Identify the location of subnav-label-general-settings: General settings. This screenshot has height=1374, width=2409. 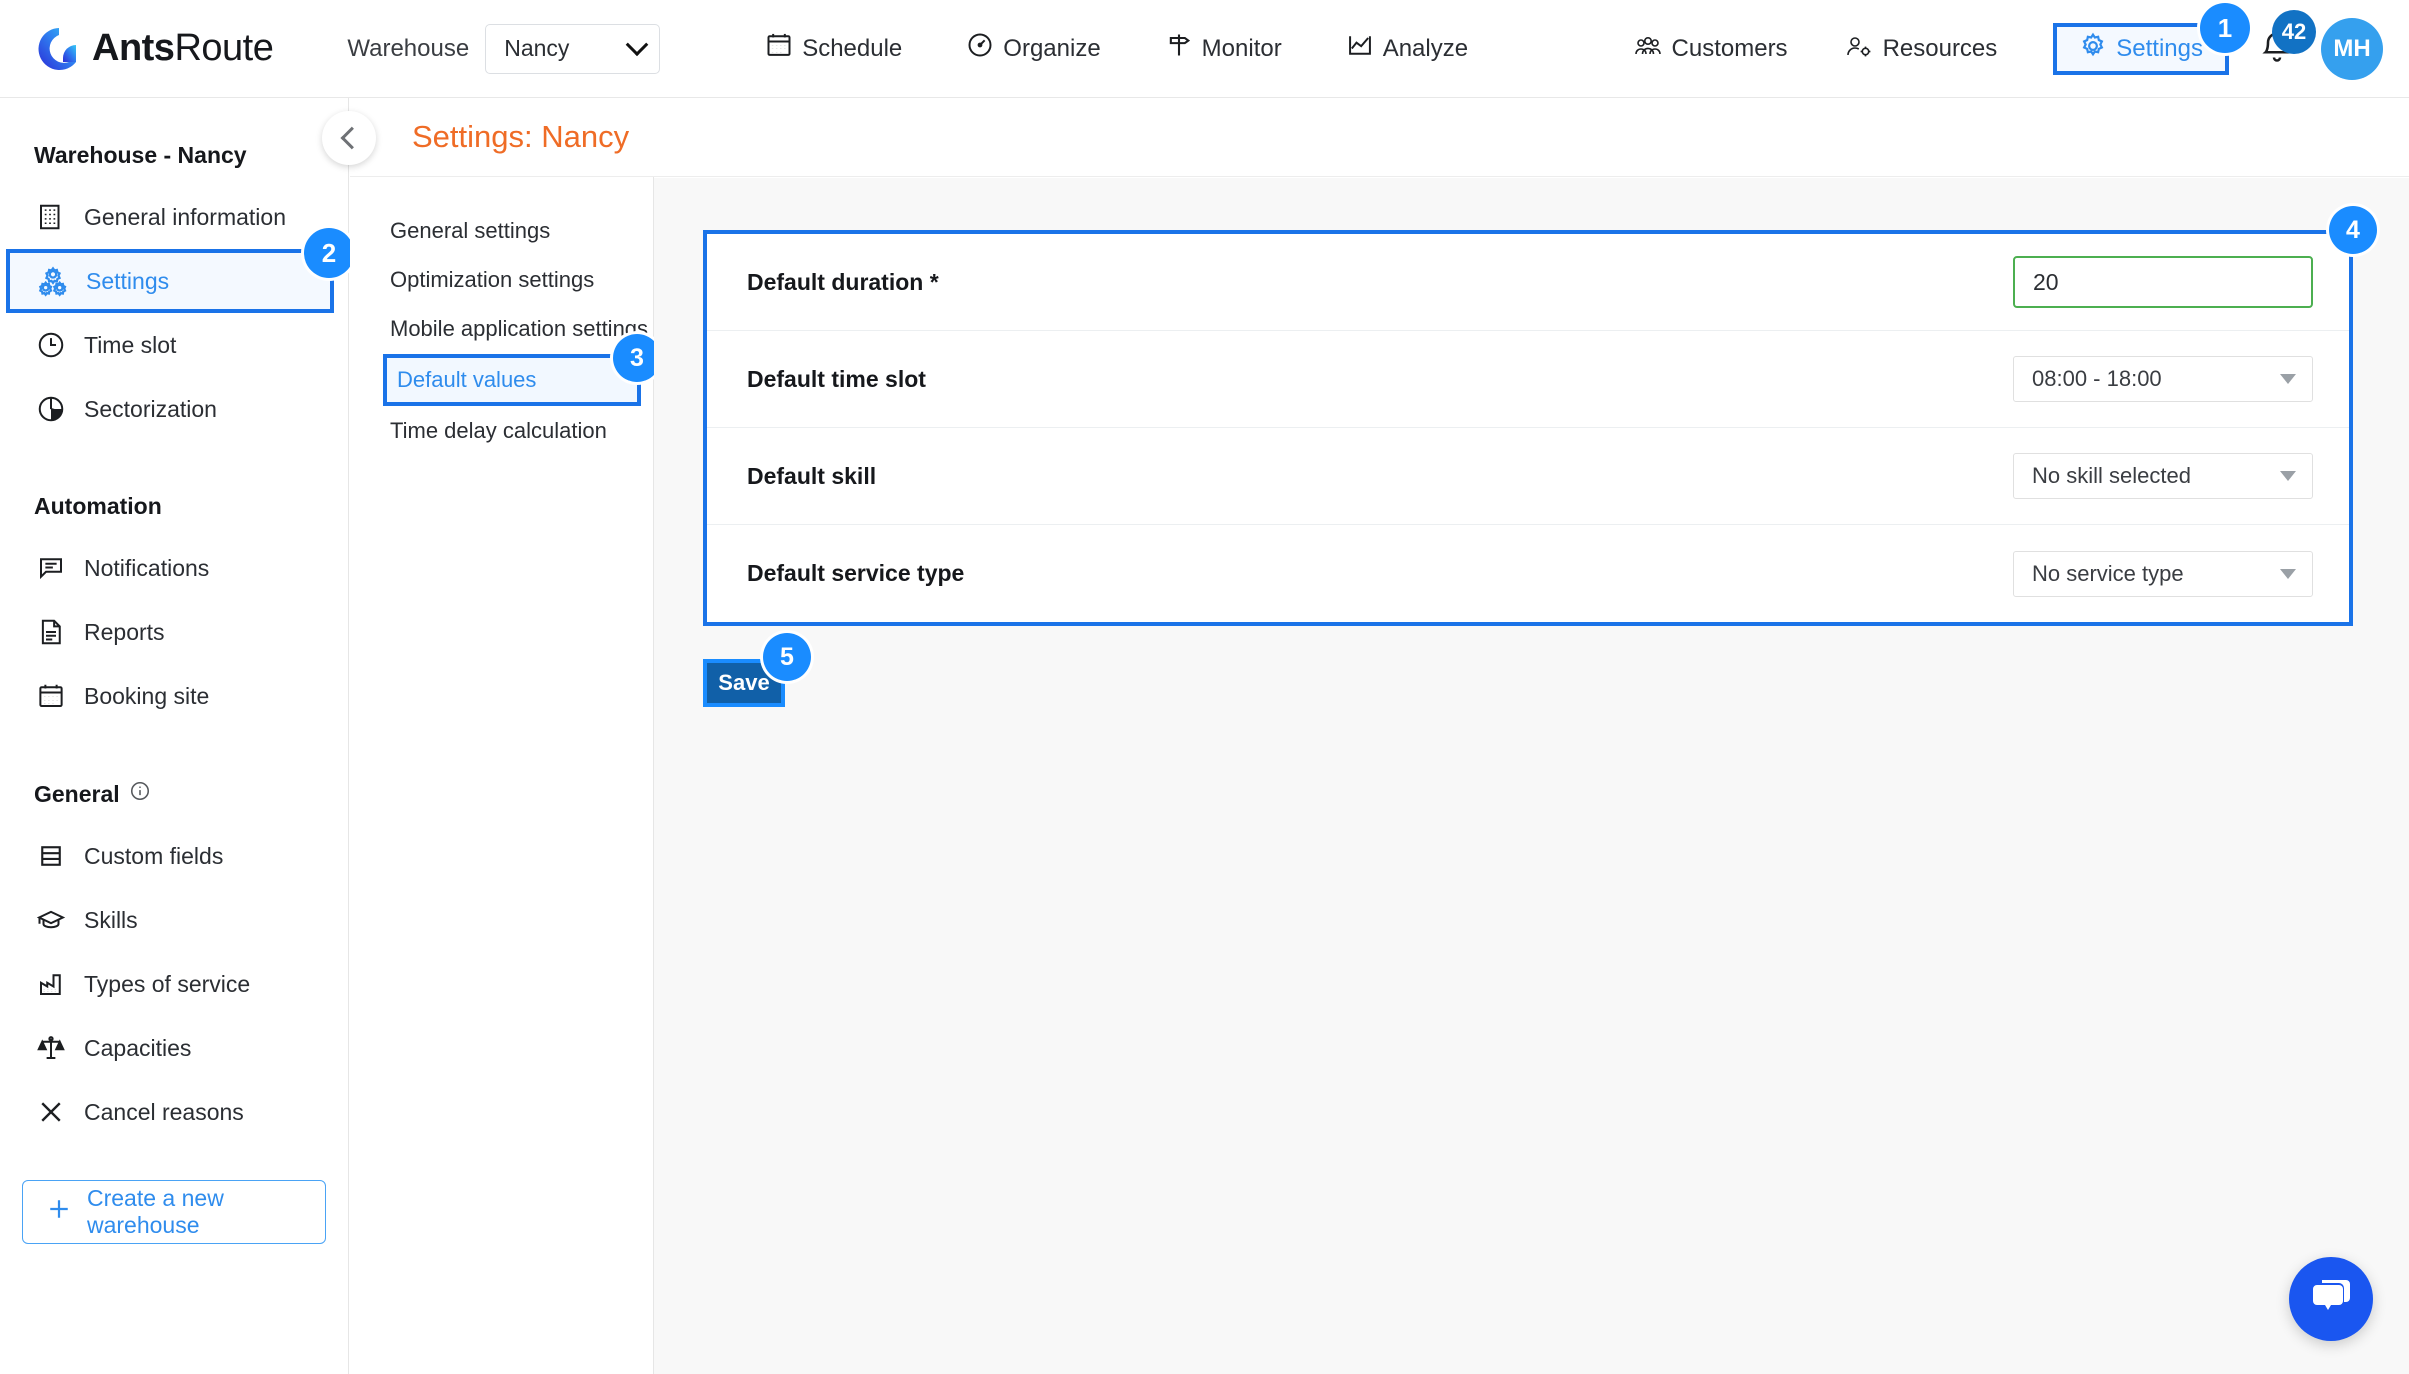
(470, 230).